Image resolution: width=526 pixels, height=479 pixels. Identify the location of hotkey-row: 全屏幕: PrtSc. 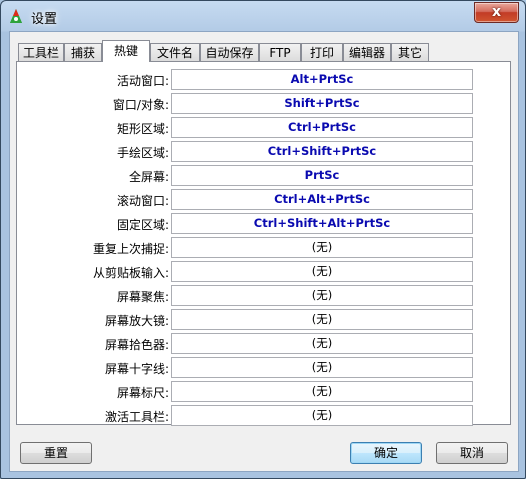
(263, 175).